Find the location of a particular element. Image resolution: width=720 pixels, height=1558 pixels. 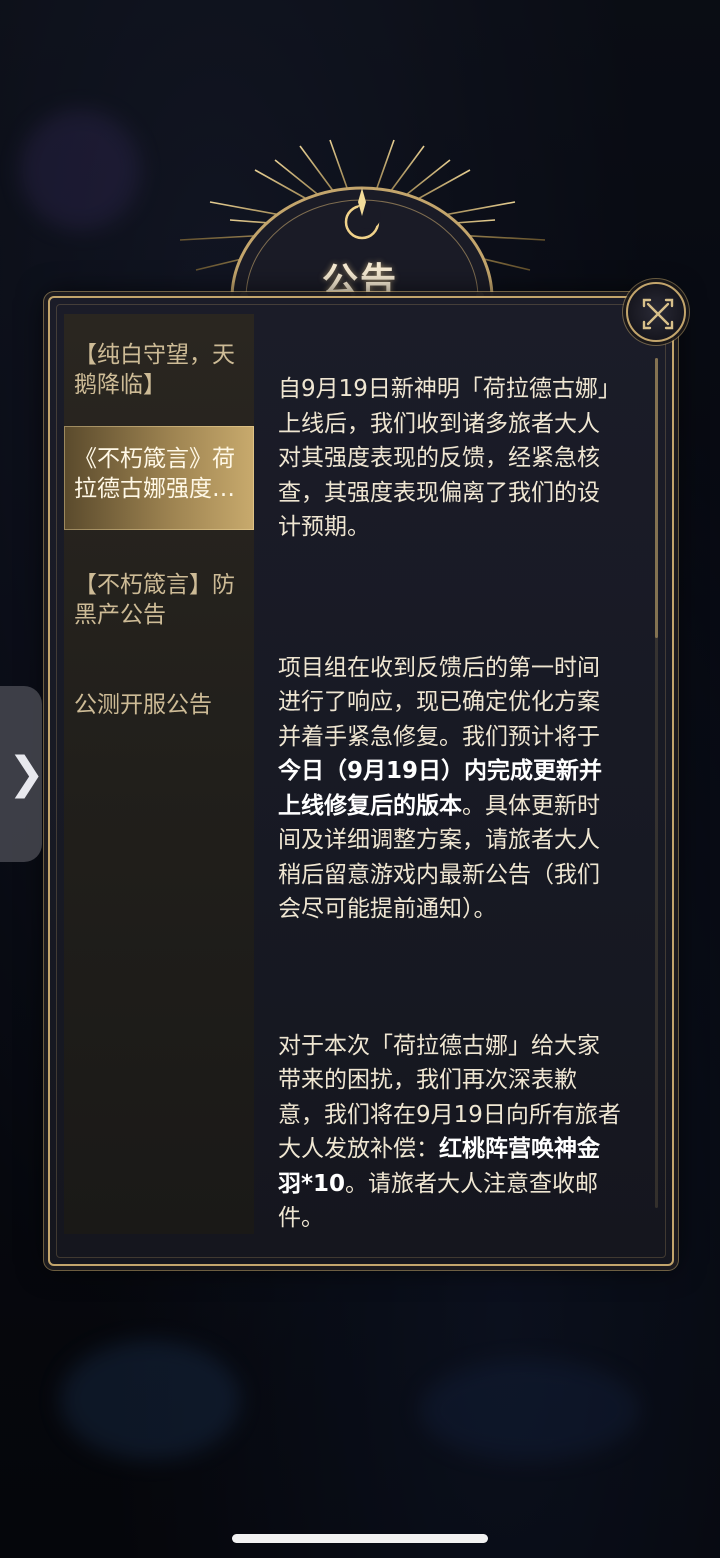

scrollbar-thumb is located at coordinates (656, 498).